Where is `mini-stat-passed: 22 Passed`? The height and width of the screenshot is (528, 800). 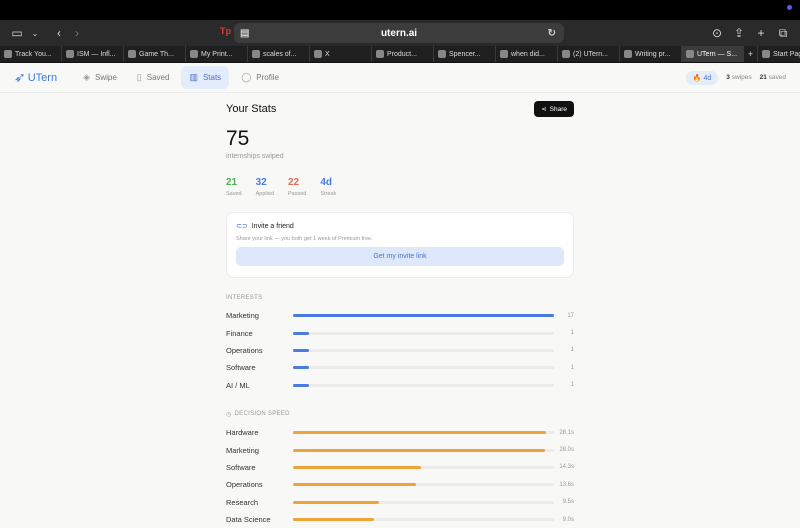
mini-stat-passed: 22 Passed is located at coordinates (297, 187).